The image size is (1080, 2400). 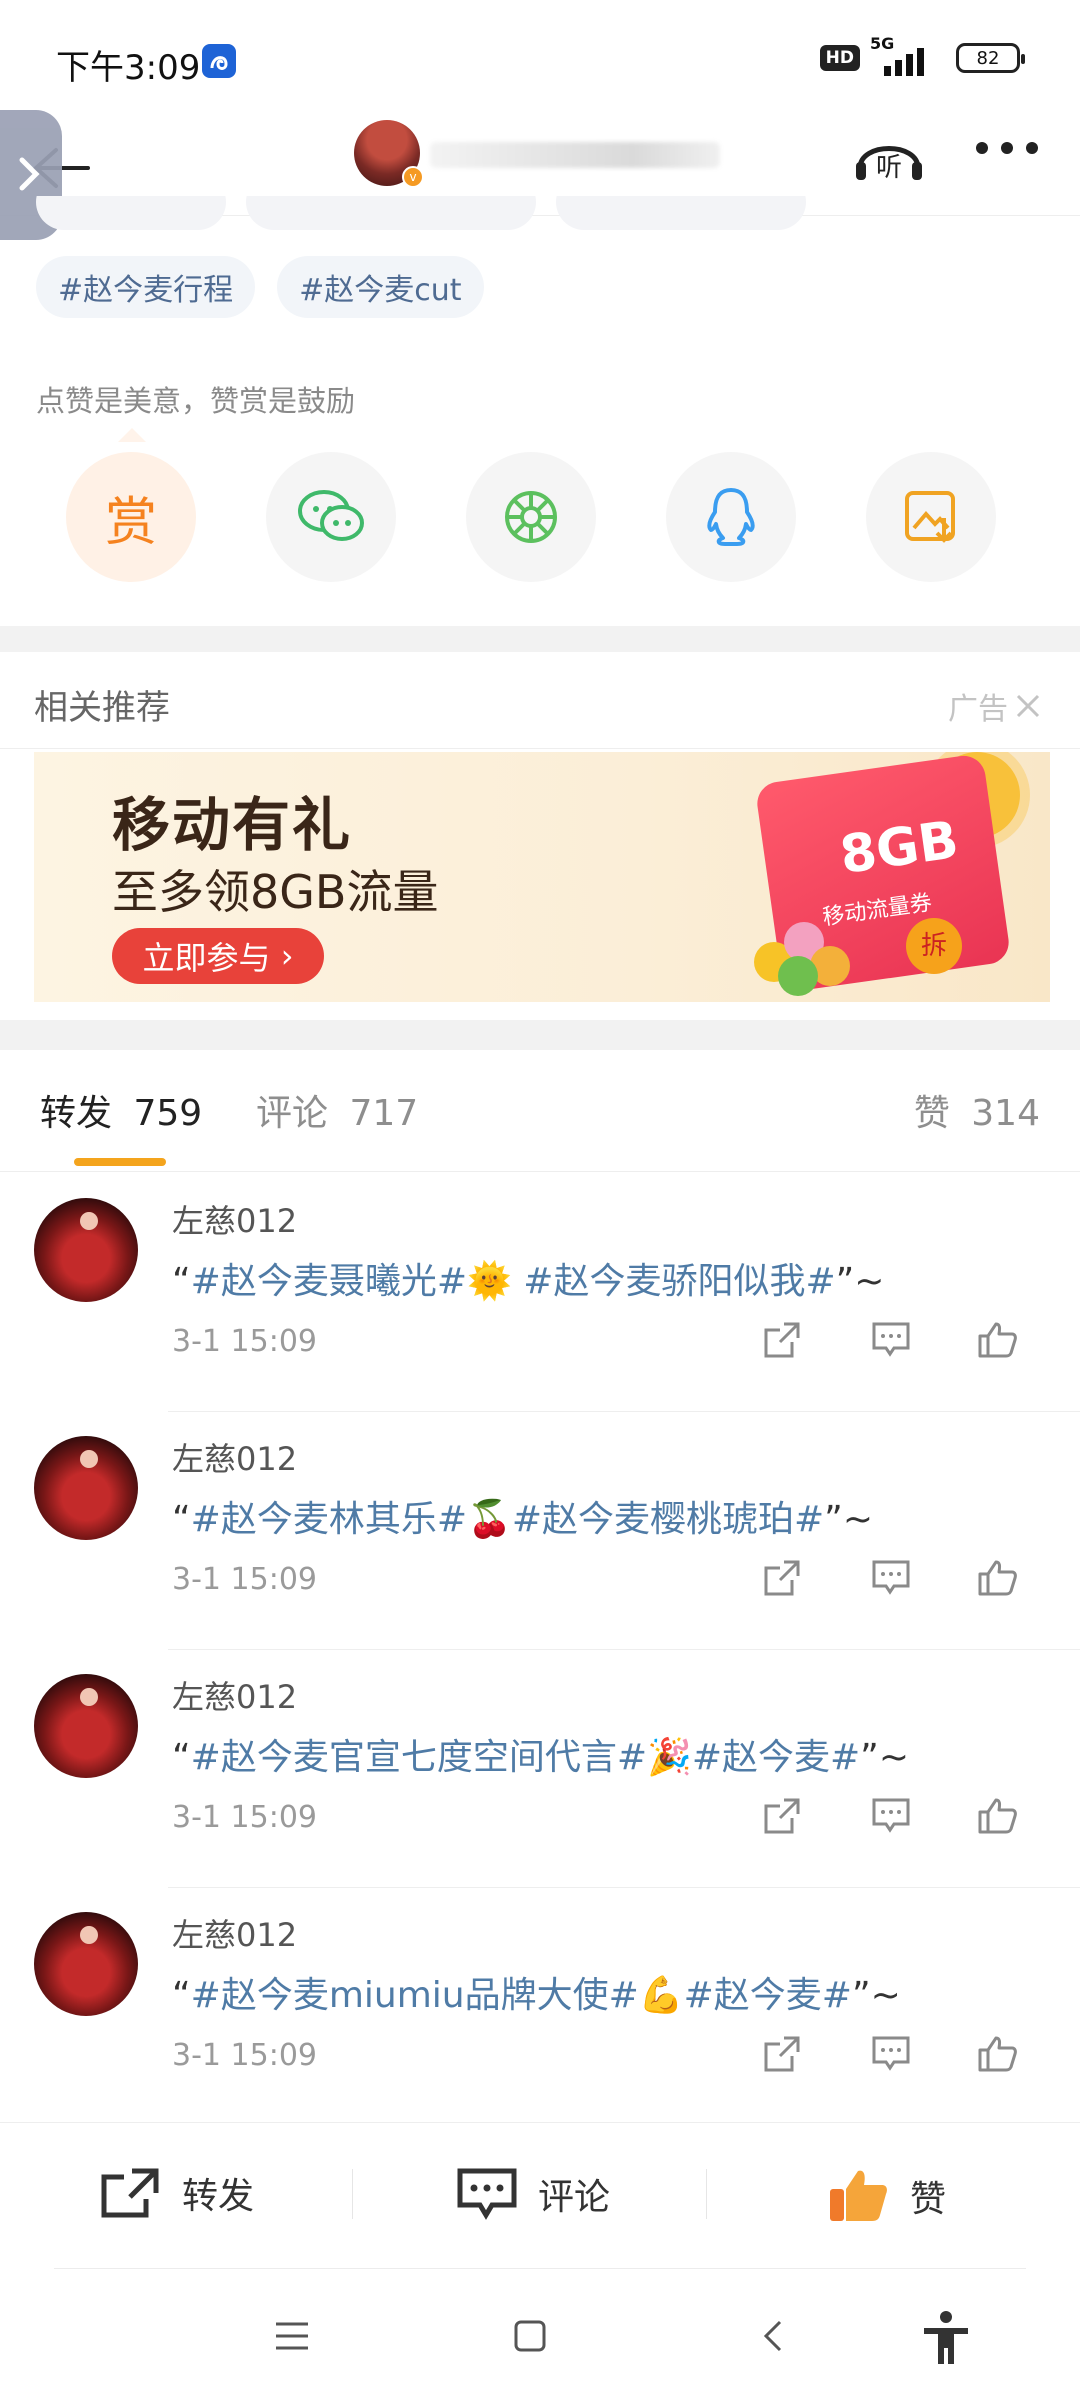 I want to click on share-moments-button, so click(x=531, y=517).